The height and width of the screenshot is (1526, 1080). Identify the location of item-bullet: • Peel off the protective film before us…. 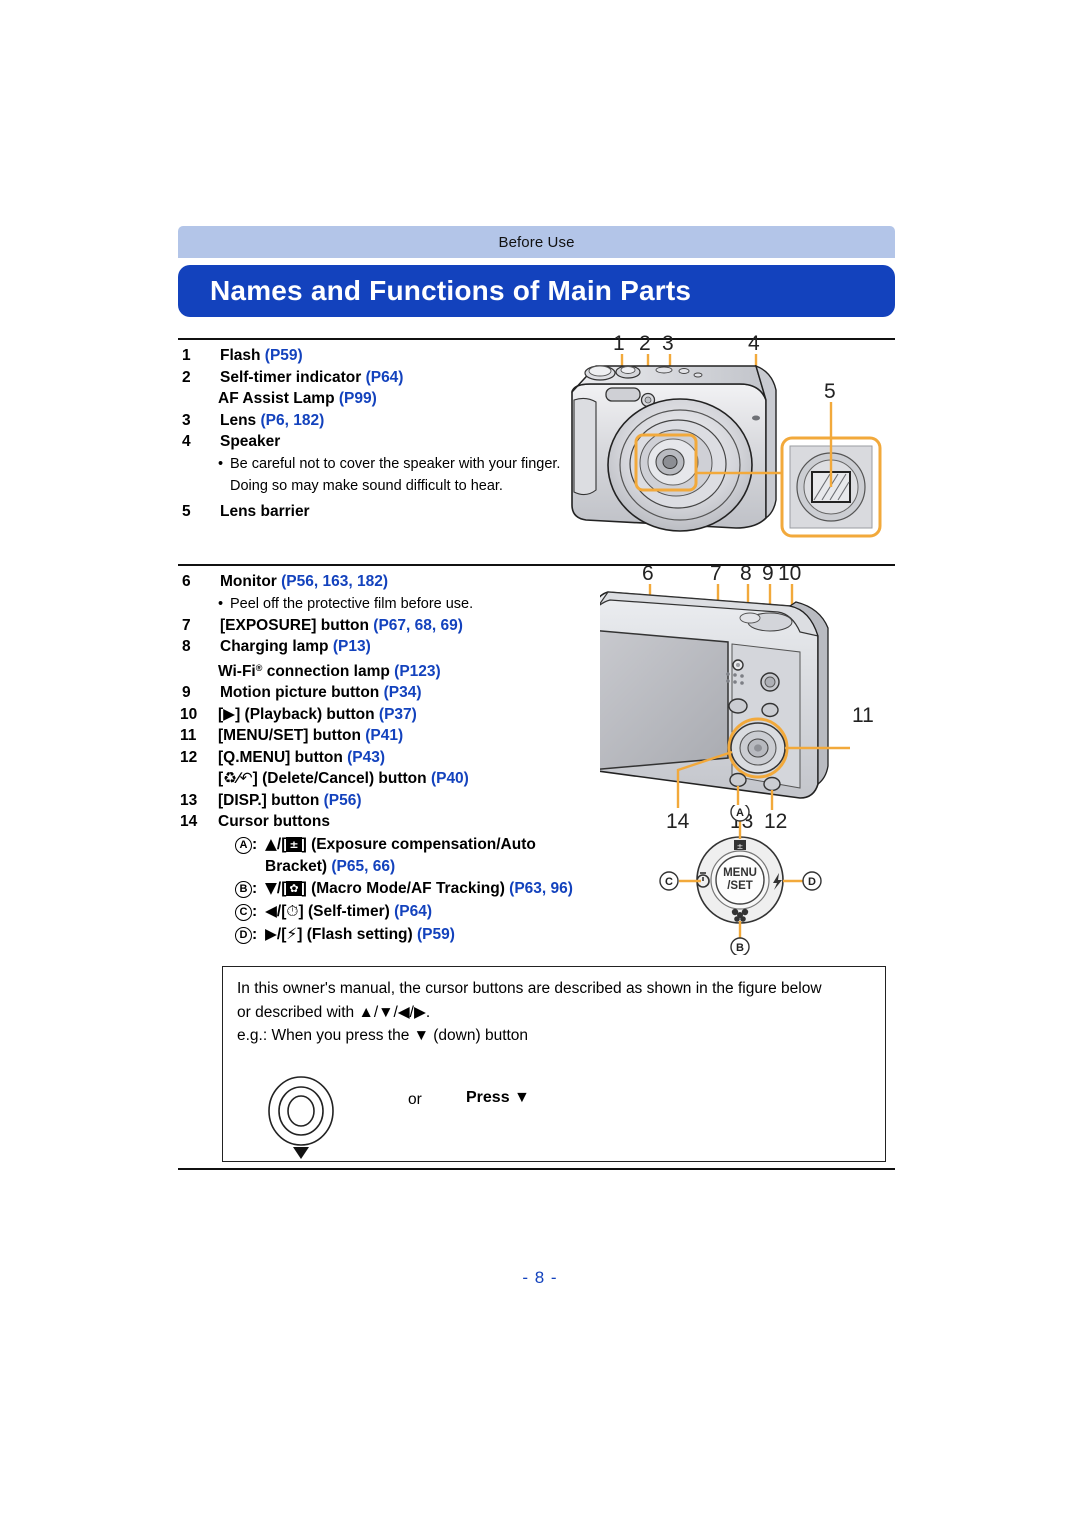
(380, 604).